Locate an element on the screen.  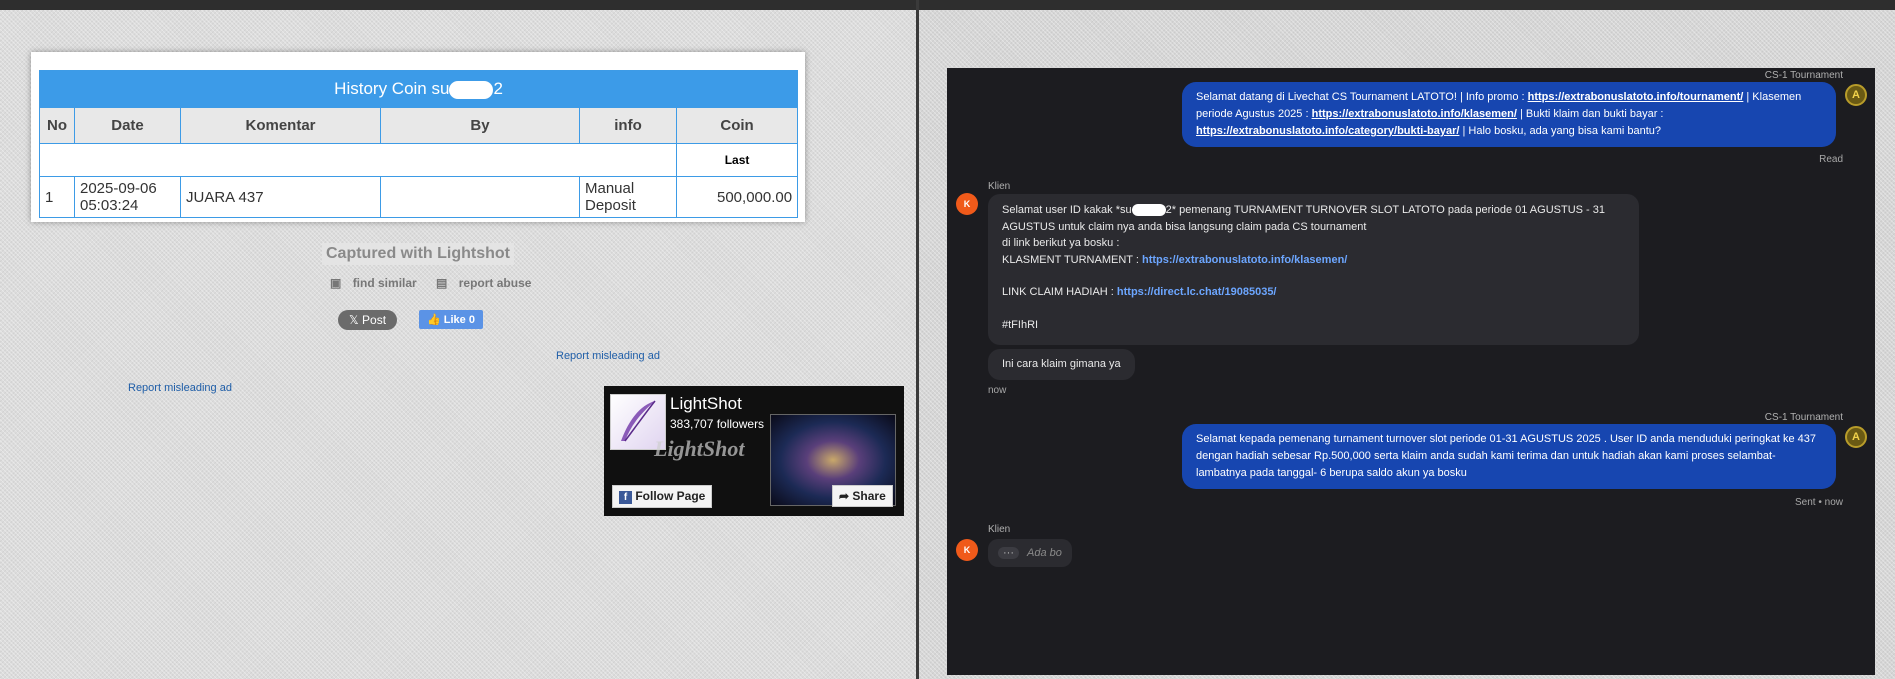
follow-page-button: f Follow Page is located at coordinates (662, 496).